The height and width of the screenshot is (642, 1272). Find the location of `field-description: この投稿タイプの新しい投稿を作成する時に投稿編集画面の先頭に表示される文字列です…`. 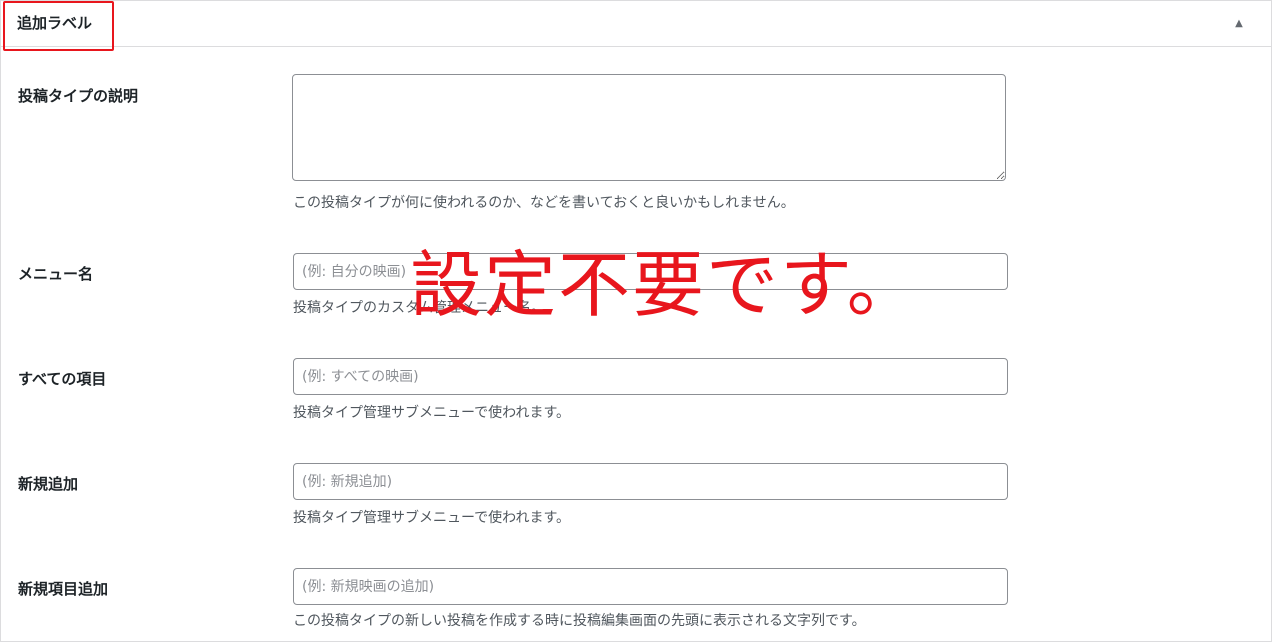

field-description: この投稿タイプの新しい投稿を作成する時に投稿編集画面の先頭に表示される文字列です… is located at coordinates (579, 621).